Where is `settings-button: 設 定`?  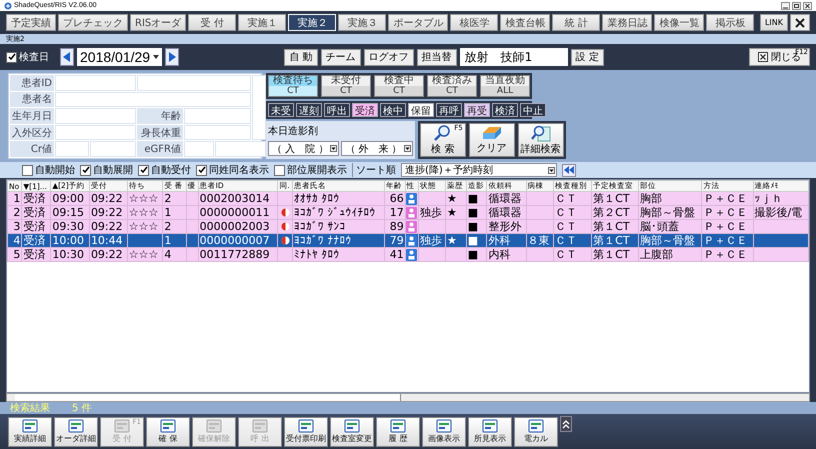 settings-button: 設 定 is located at coordinates (587, 57).